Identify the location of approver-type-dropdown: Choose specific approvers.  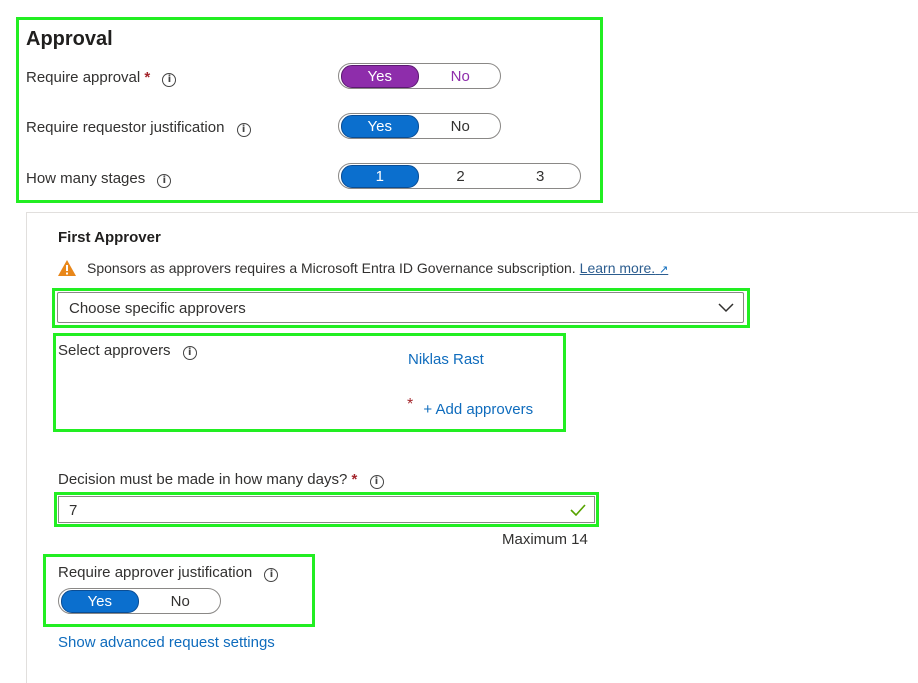
(400, 307).